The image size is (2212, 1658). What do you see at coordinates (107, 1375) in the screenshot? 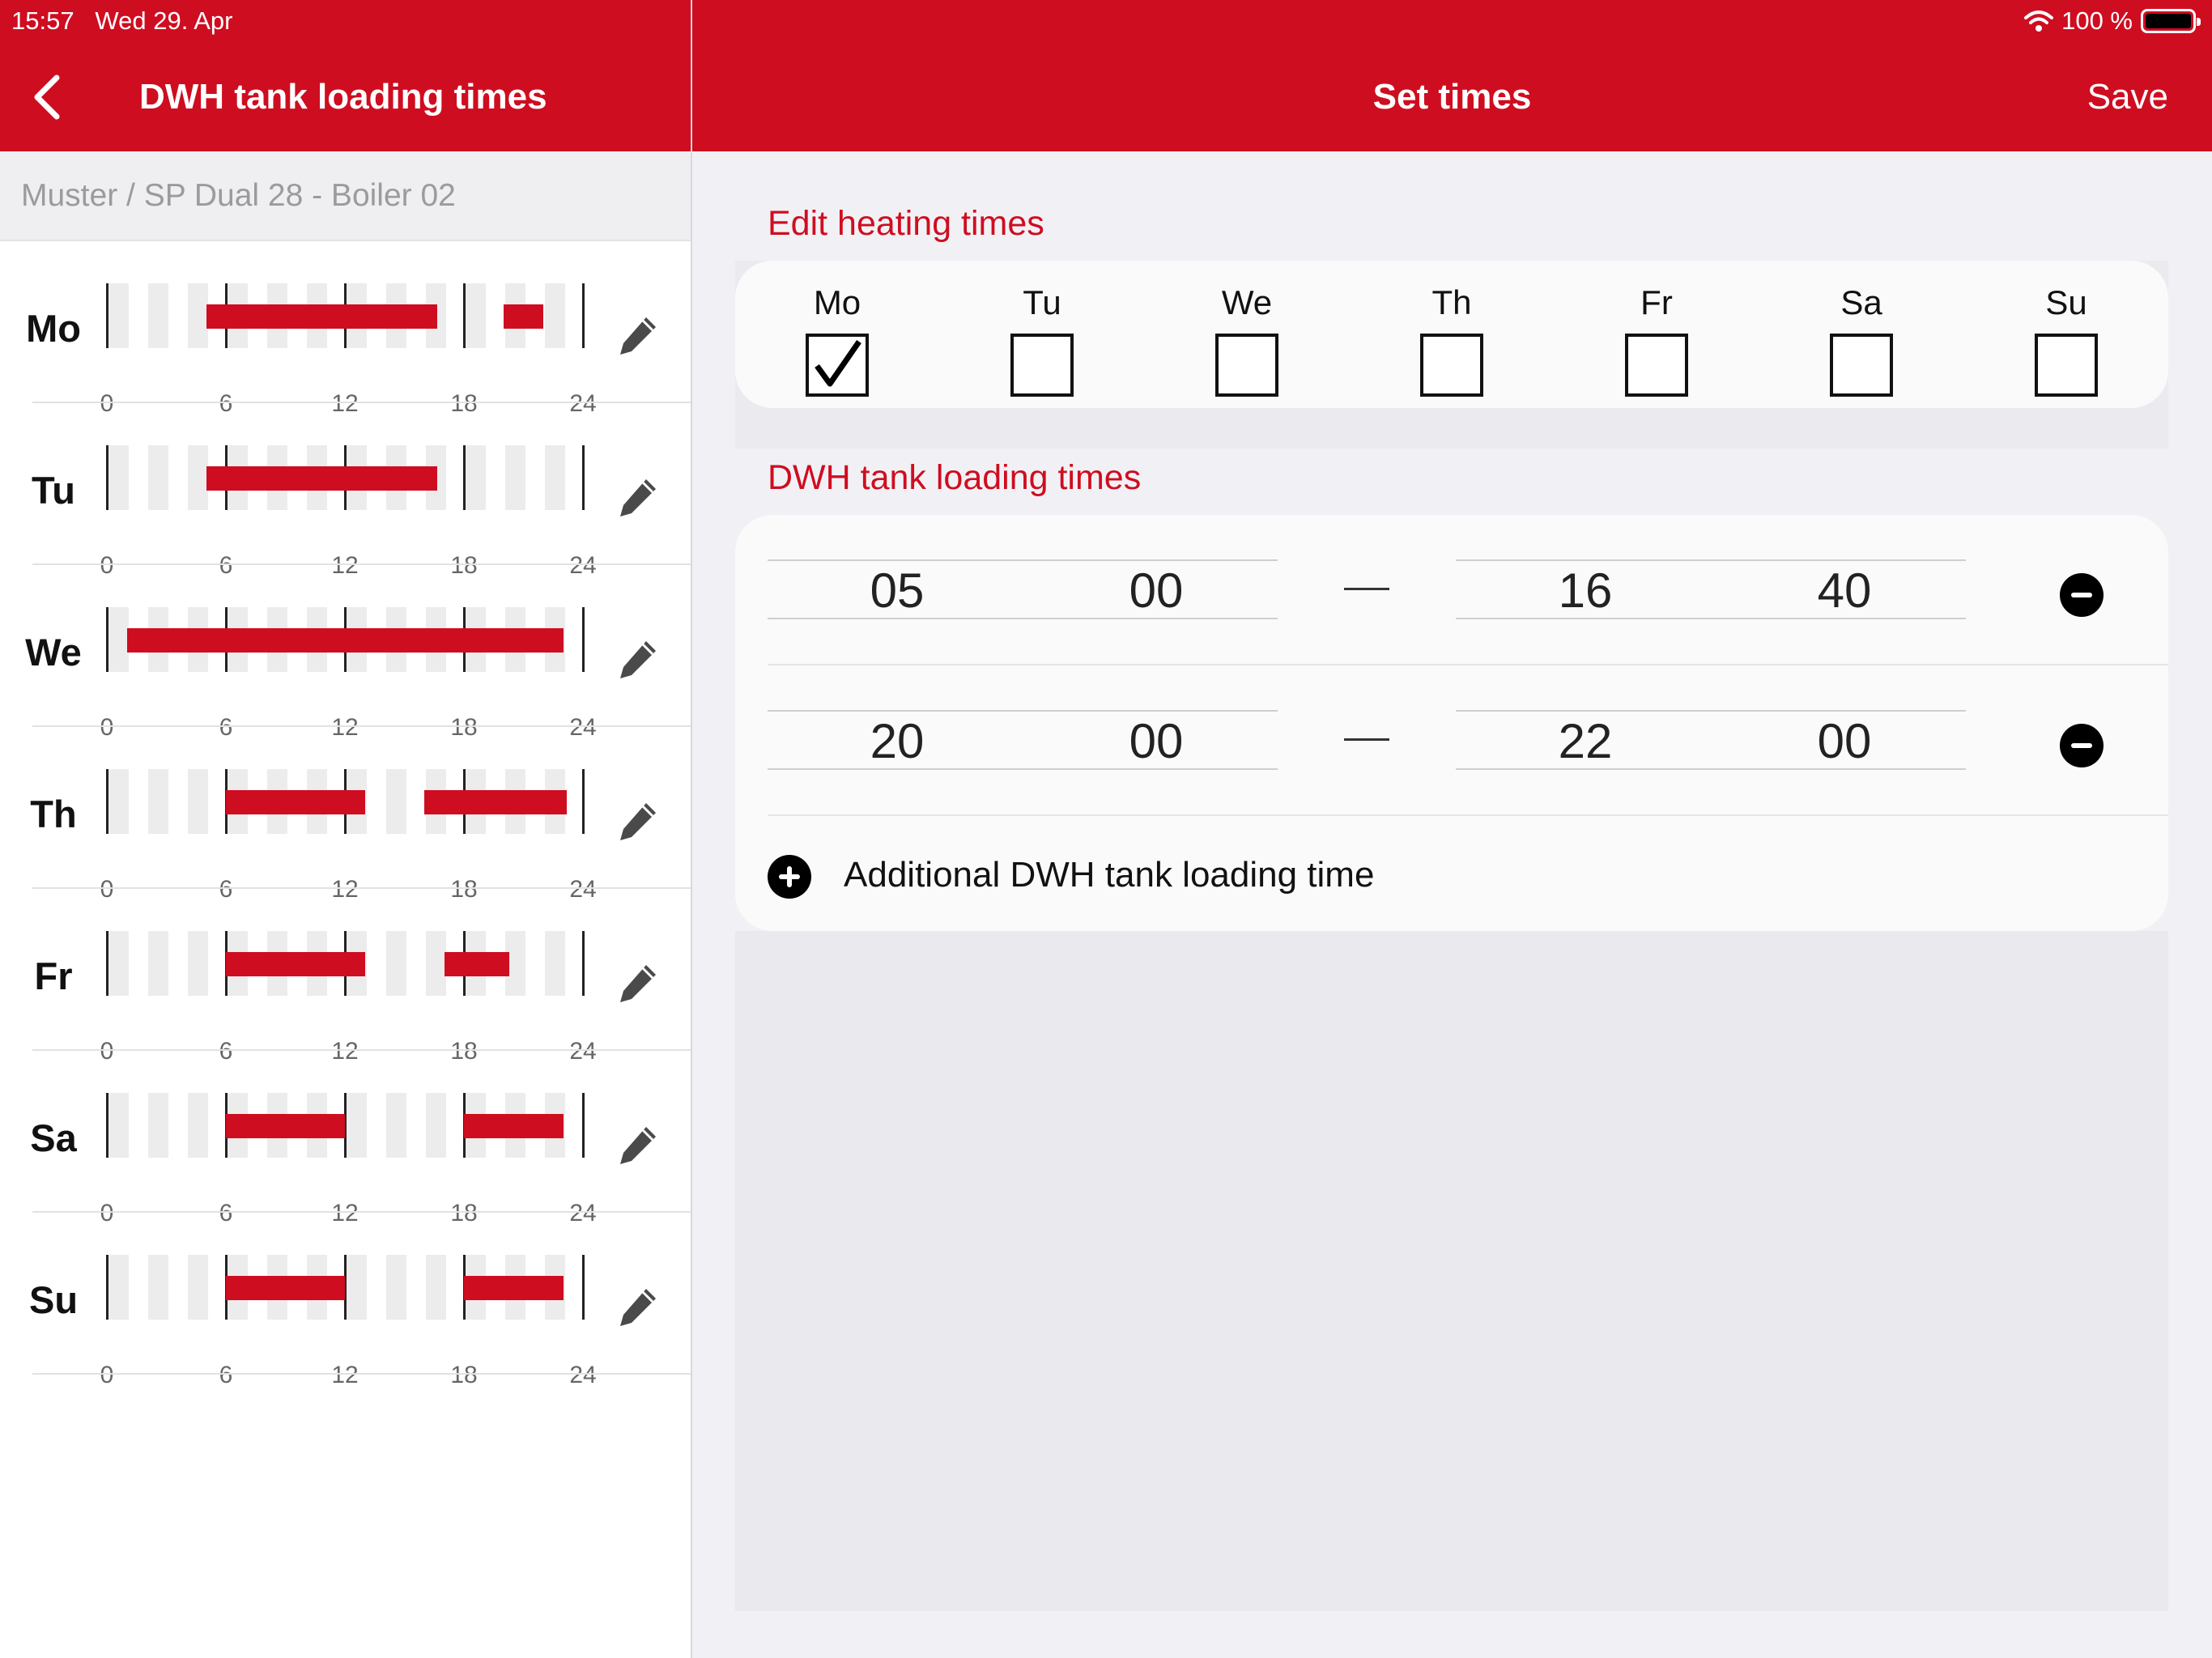
I see `tick-label: 0` at bounding box center [107, 1375].